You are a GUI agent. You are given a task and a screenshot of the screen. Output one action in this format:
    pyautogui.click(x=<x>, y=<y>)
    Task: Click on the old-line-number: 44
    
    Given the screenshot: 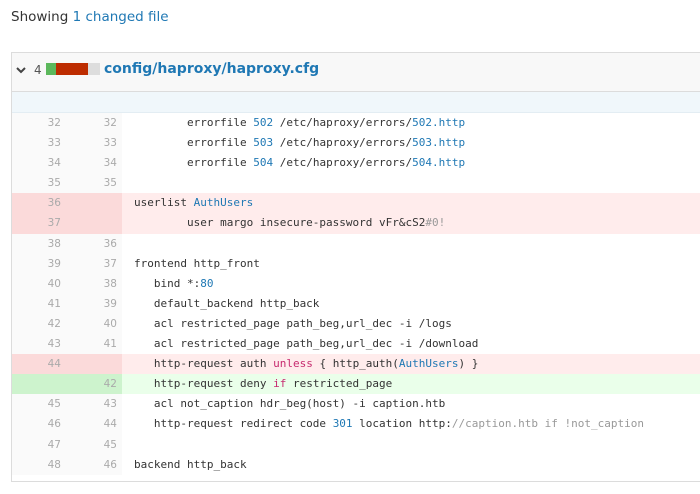 What is the action you would take?
    pyautogui.click(x=39, y=364)
    